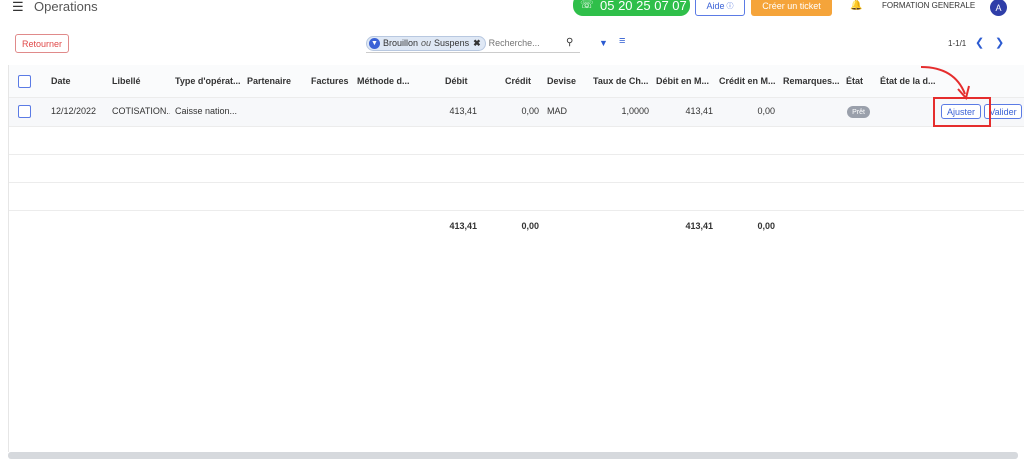 This screenshot has height=459, width=1024. Describe the element at coordinates (928, 5) in the screenshot. I see `company-name: FORMATION GENERALE` at that location.